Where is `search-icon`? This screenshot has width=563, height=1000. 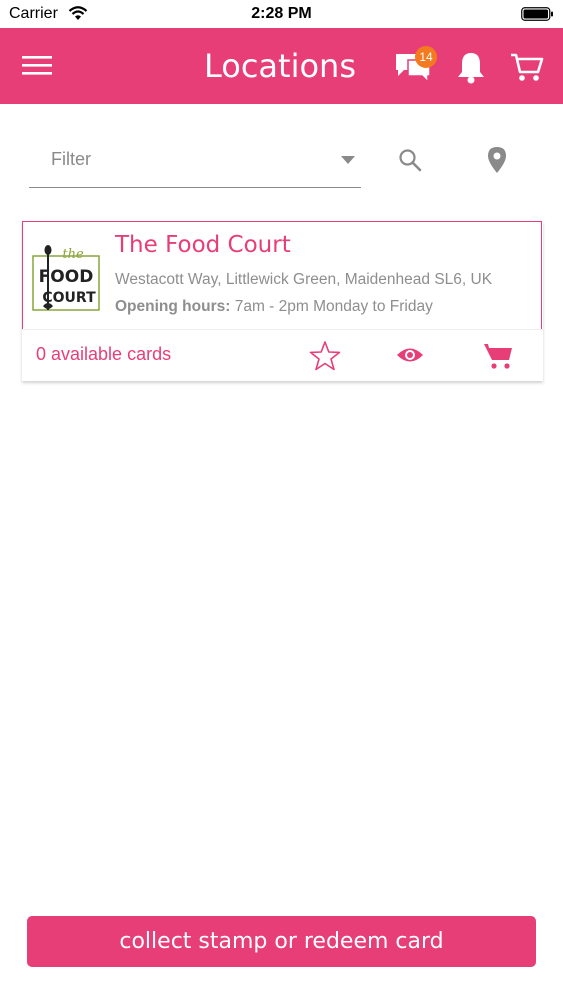
search-icon is located at coordinates (410, 160).